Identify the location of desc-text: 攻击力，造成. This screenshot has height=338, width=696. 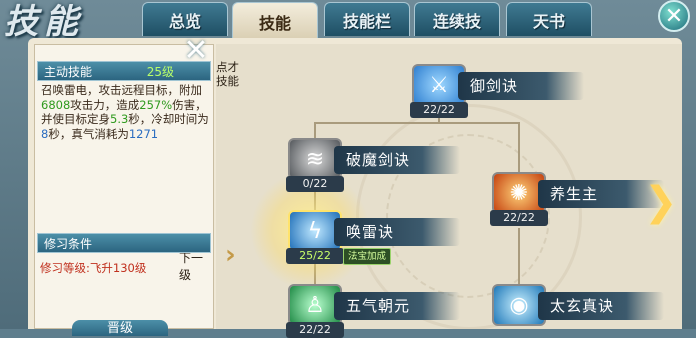
(105, 104).